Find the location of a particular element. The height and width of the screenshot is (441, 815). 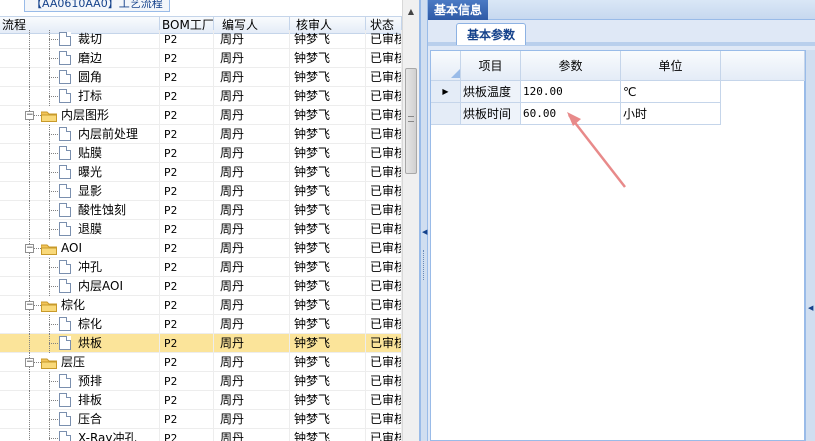

tree-row: 磨边 P2周丹钟梦飞已审核 is located at coordinates (201, 58).